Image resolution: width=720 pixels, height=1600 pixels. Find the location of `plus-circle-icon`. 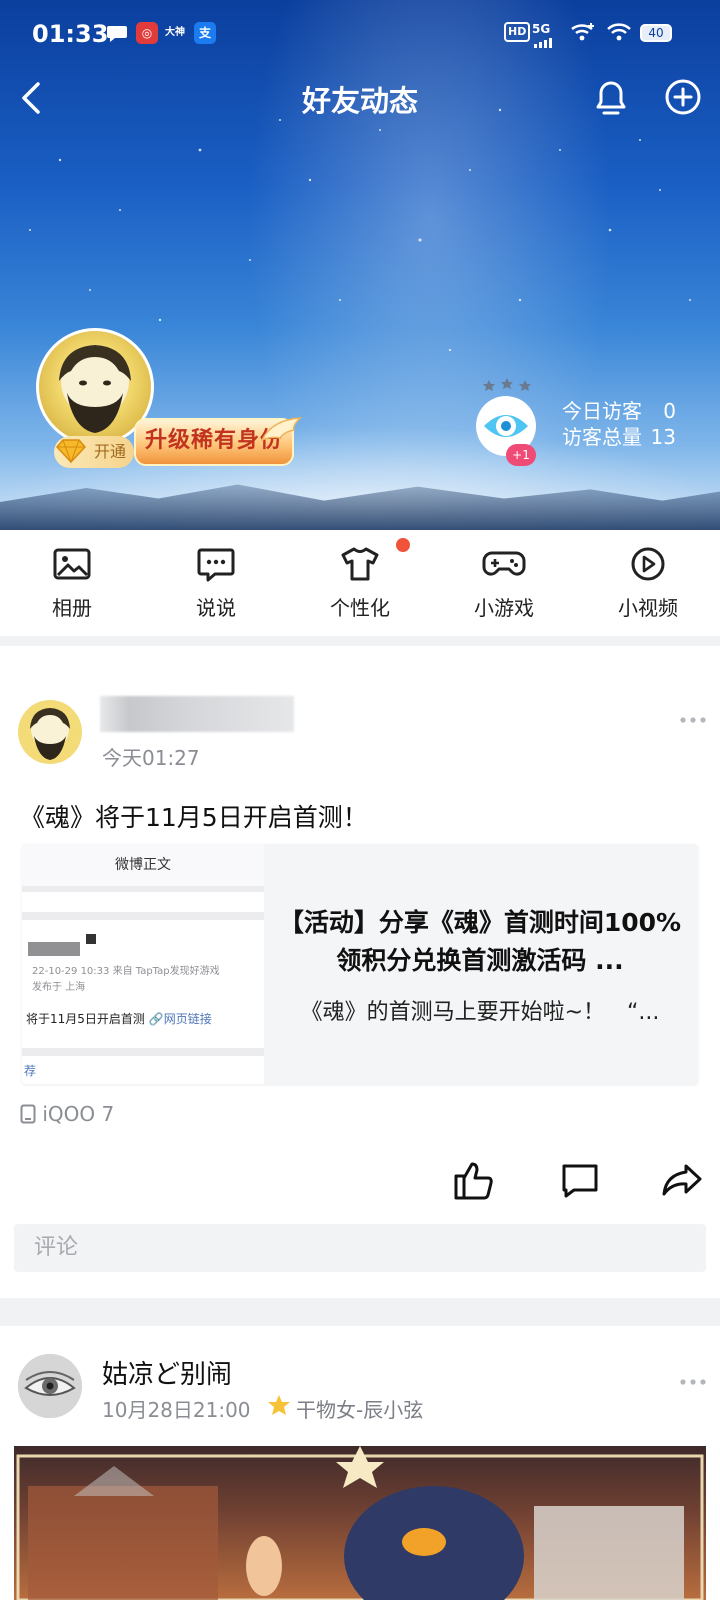

plus-circle-icon is located at coordinates (683, 97).